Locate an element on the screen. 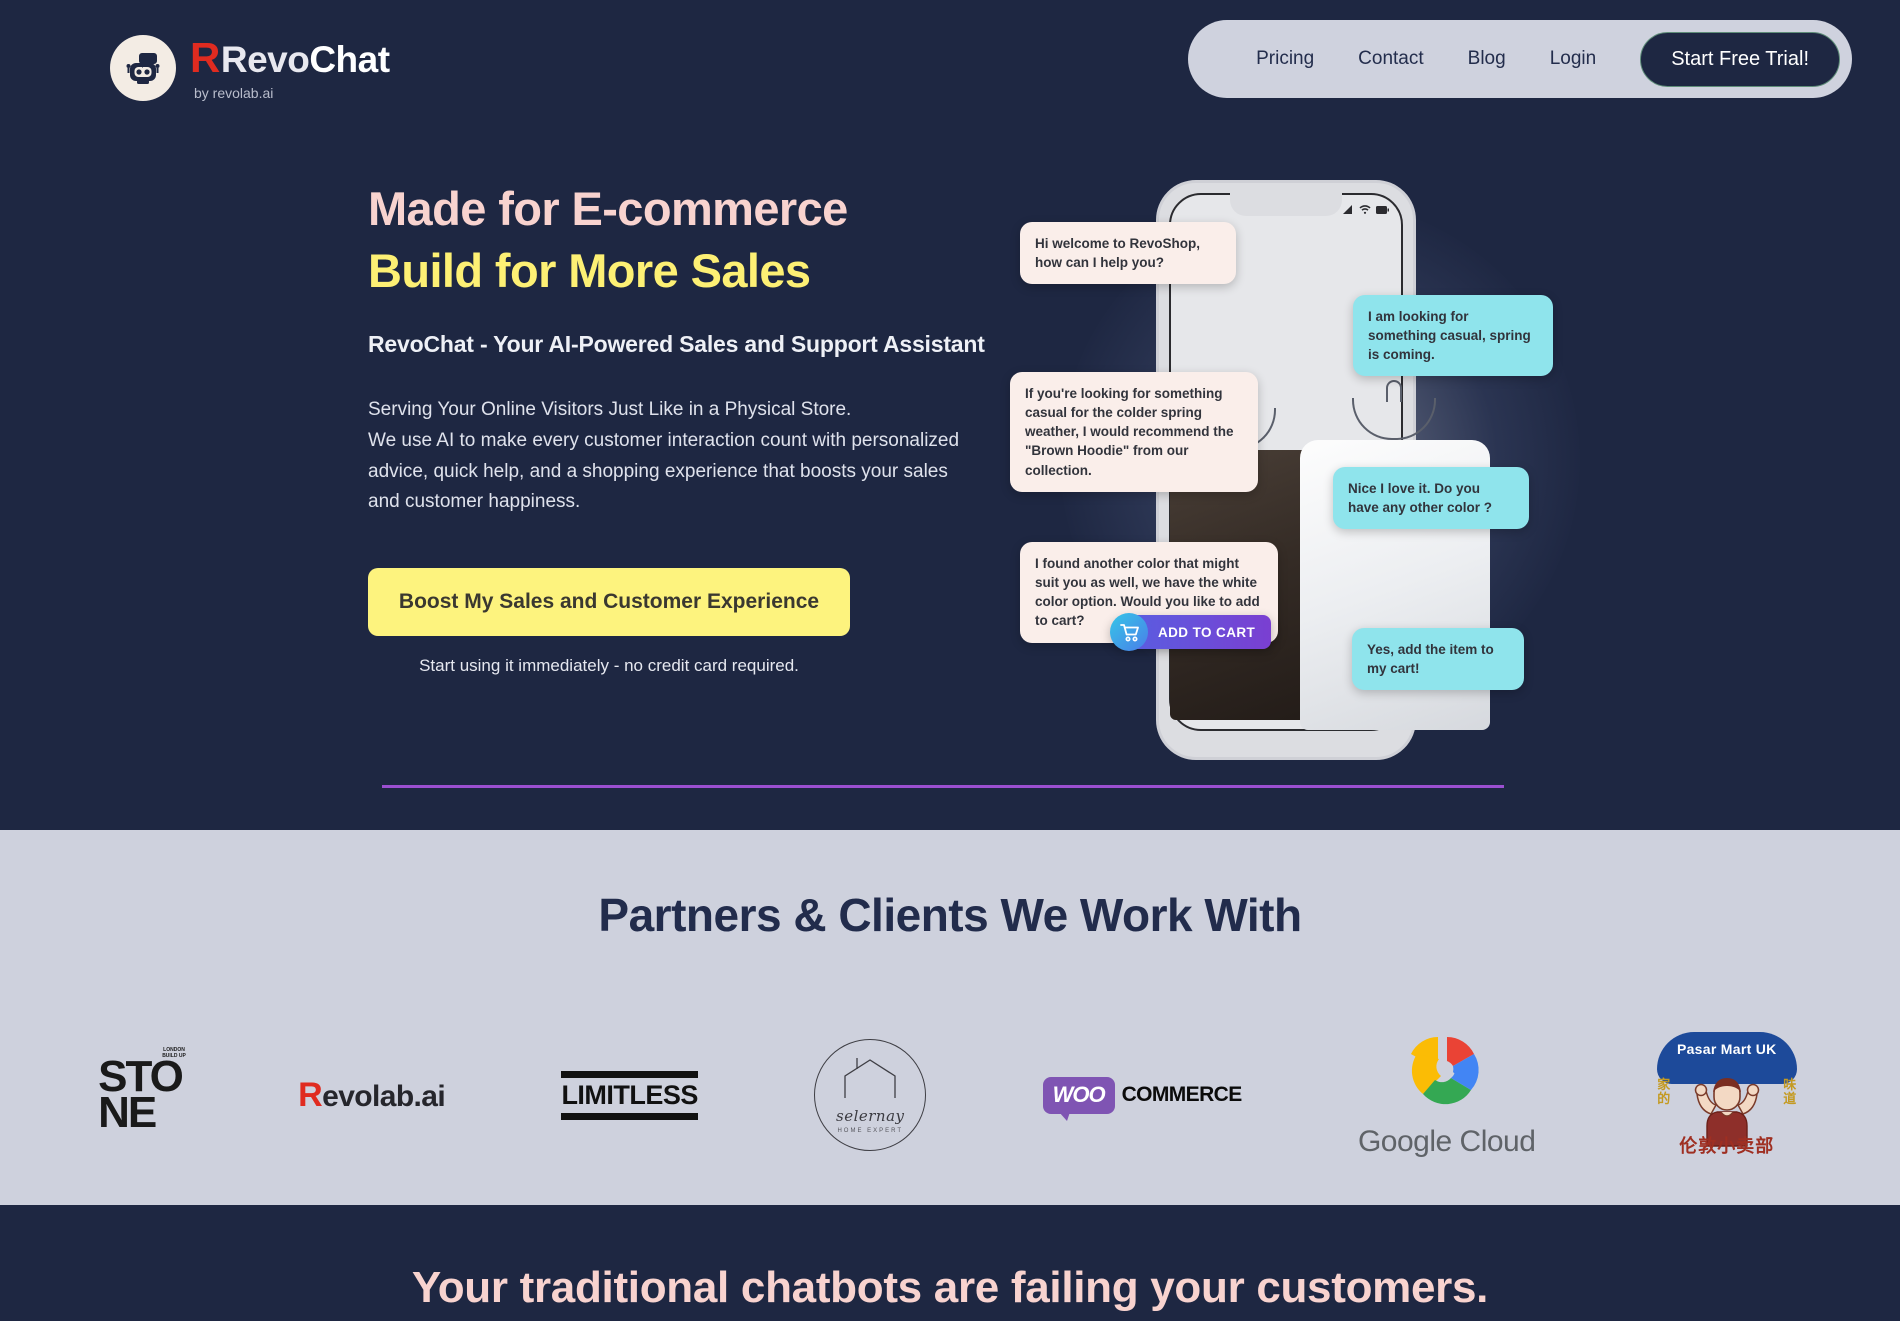  partner-logo-selernay: selernay HOME EXPERT is located at coordinates (870, 1095).